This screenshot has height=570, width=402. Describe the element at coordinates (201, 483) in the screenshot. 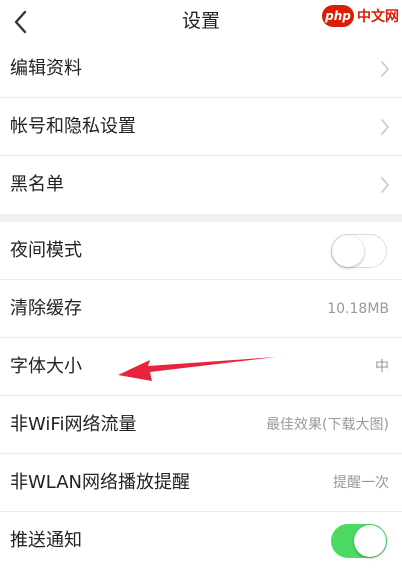

I see `non-wlan-play-reminder-item: 非WLAN网络播放提醒 提醒一次` at that location.